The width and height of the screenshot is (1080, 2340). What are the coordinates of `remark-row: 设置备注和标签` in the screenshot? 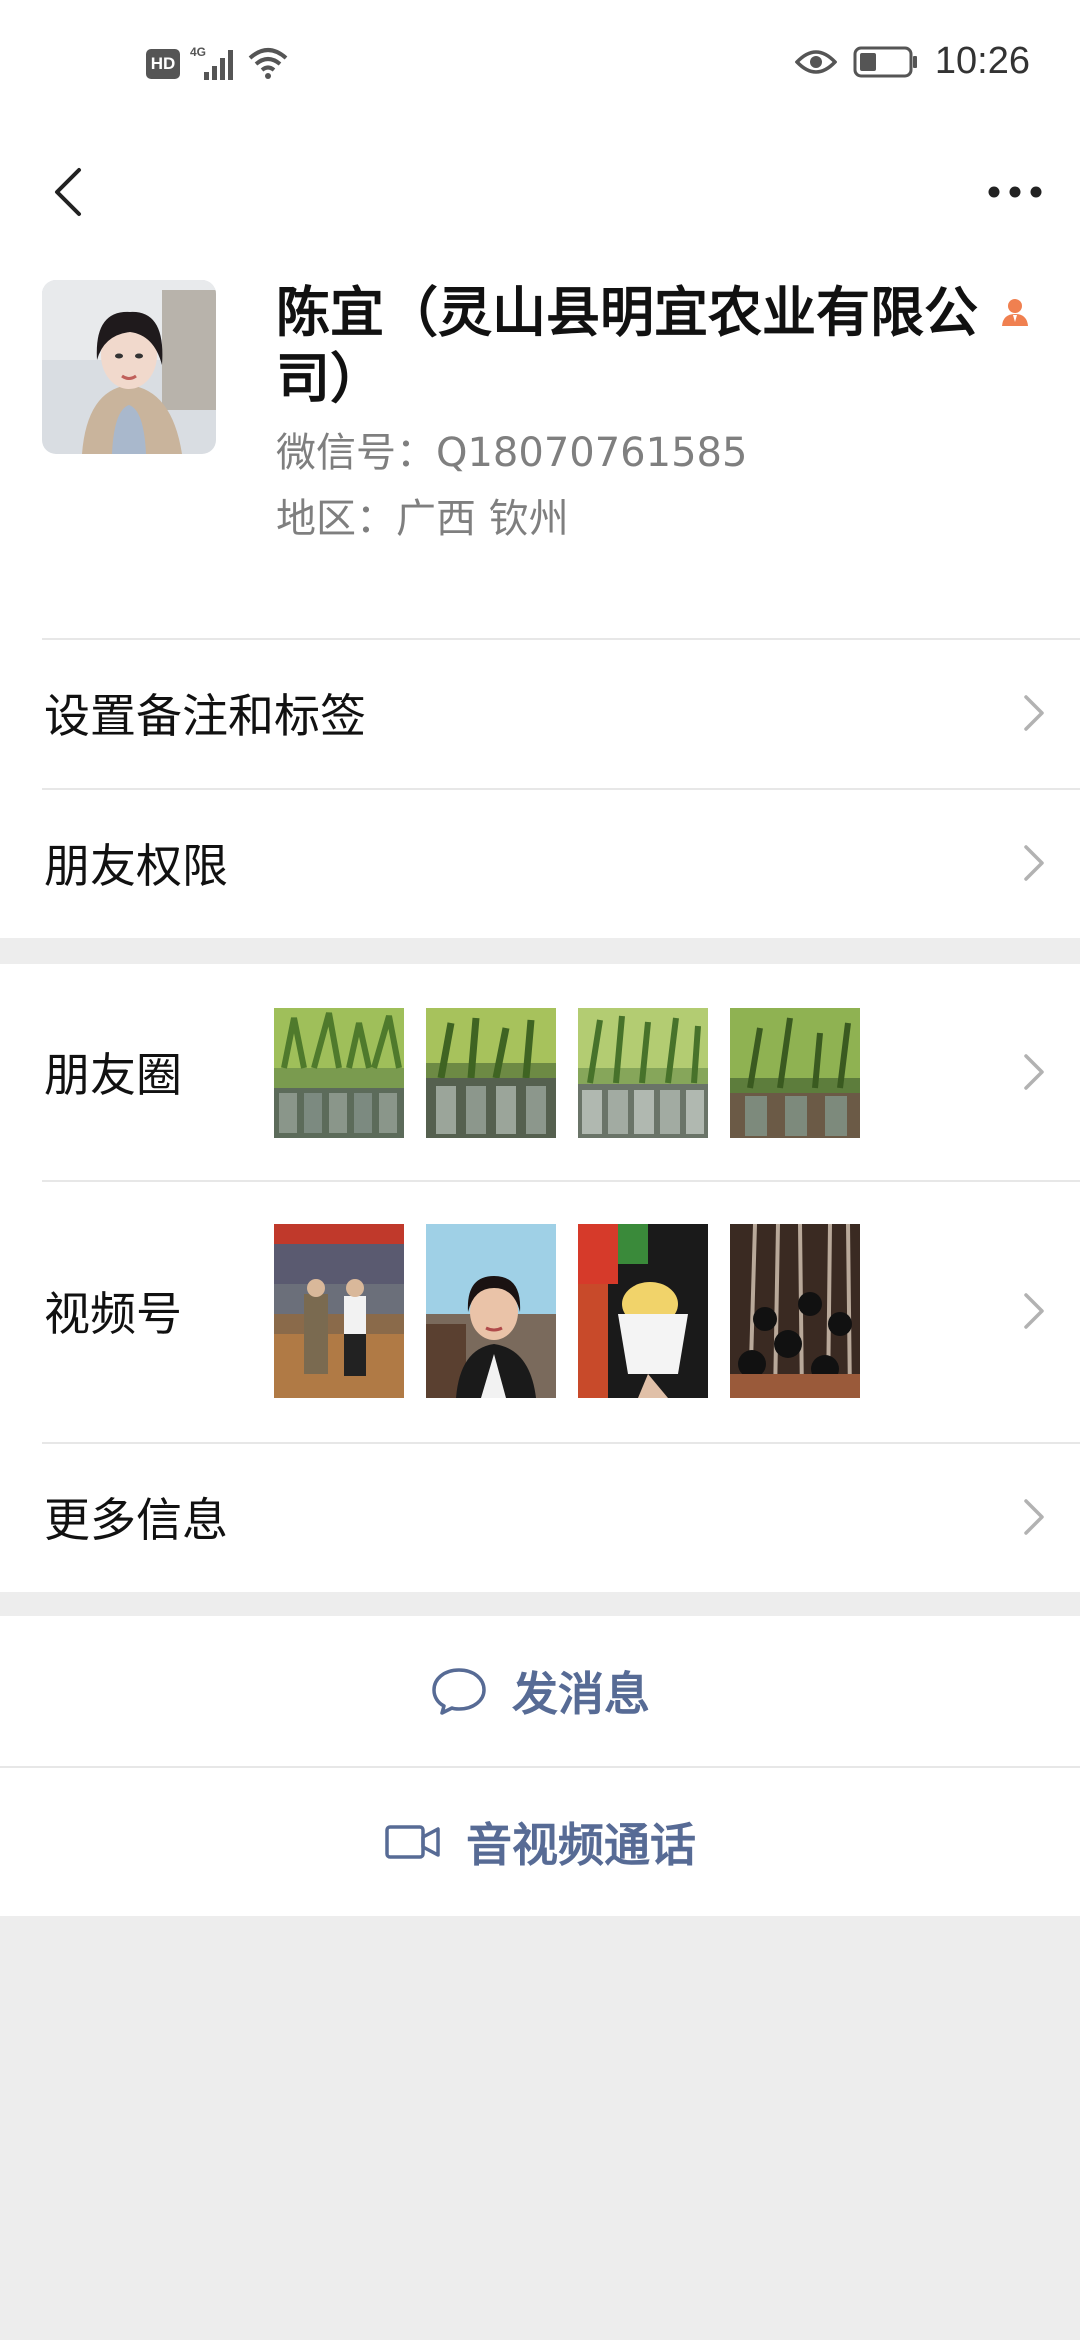 It's located at (540, 713).